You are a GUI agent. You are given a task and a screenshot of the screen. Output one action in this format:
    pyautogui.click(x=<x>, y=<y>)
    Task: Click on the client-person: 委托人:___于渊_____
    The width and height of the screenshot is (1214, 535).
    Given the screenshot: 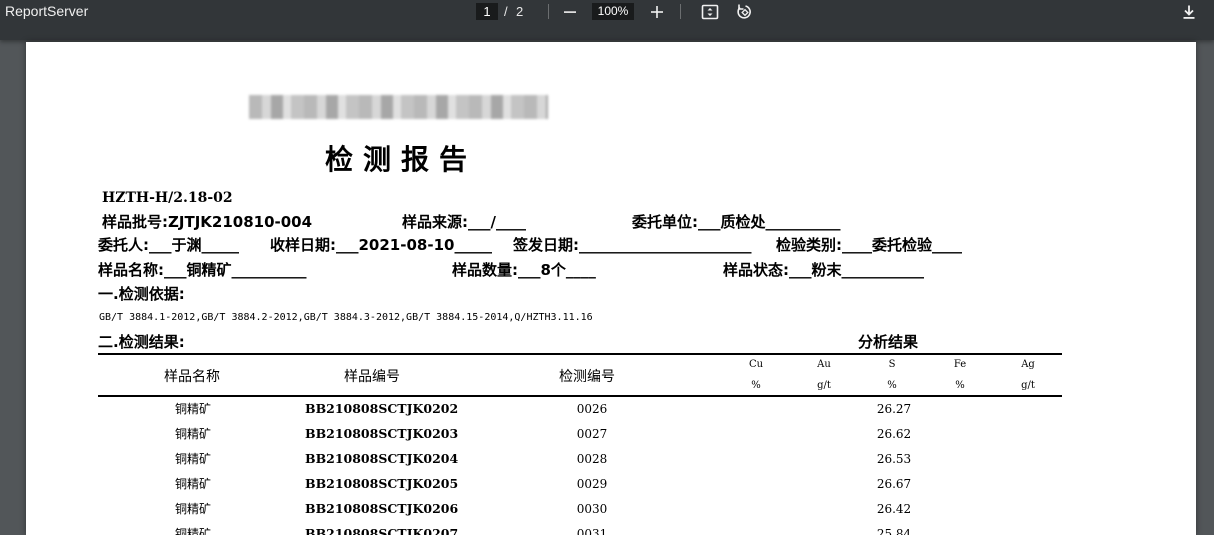 What is the action you would take?
    pyautogui.click(x=168, y=245)
    